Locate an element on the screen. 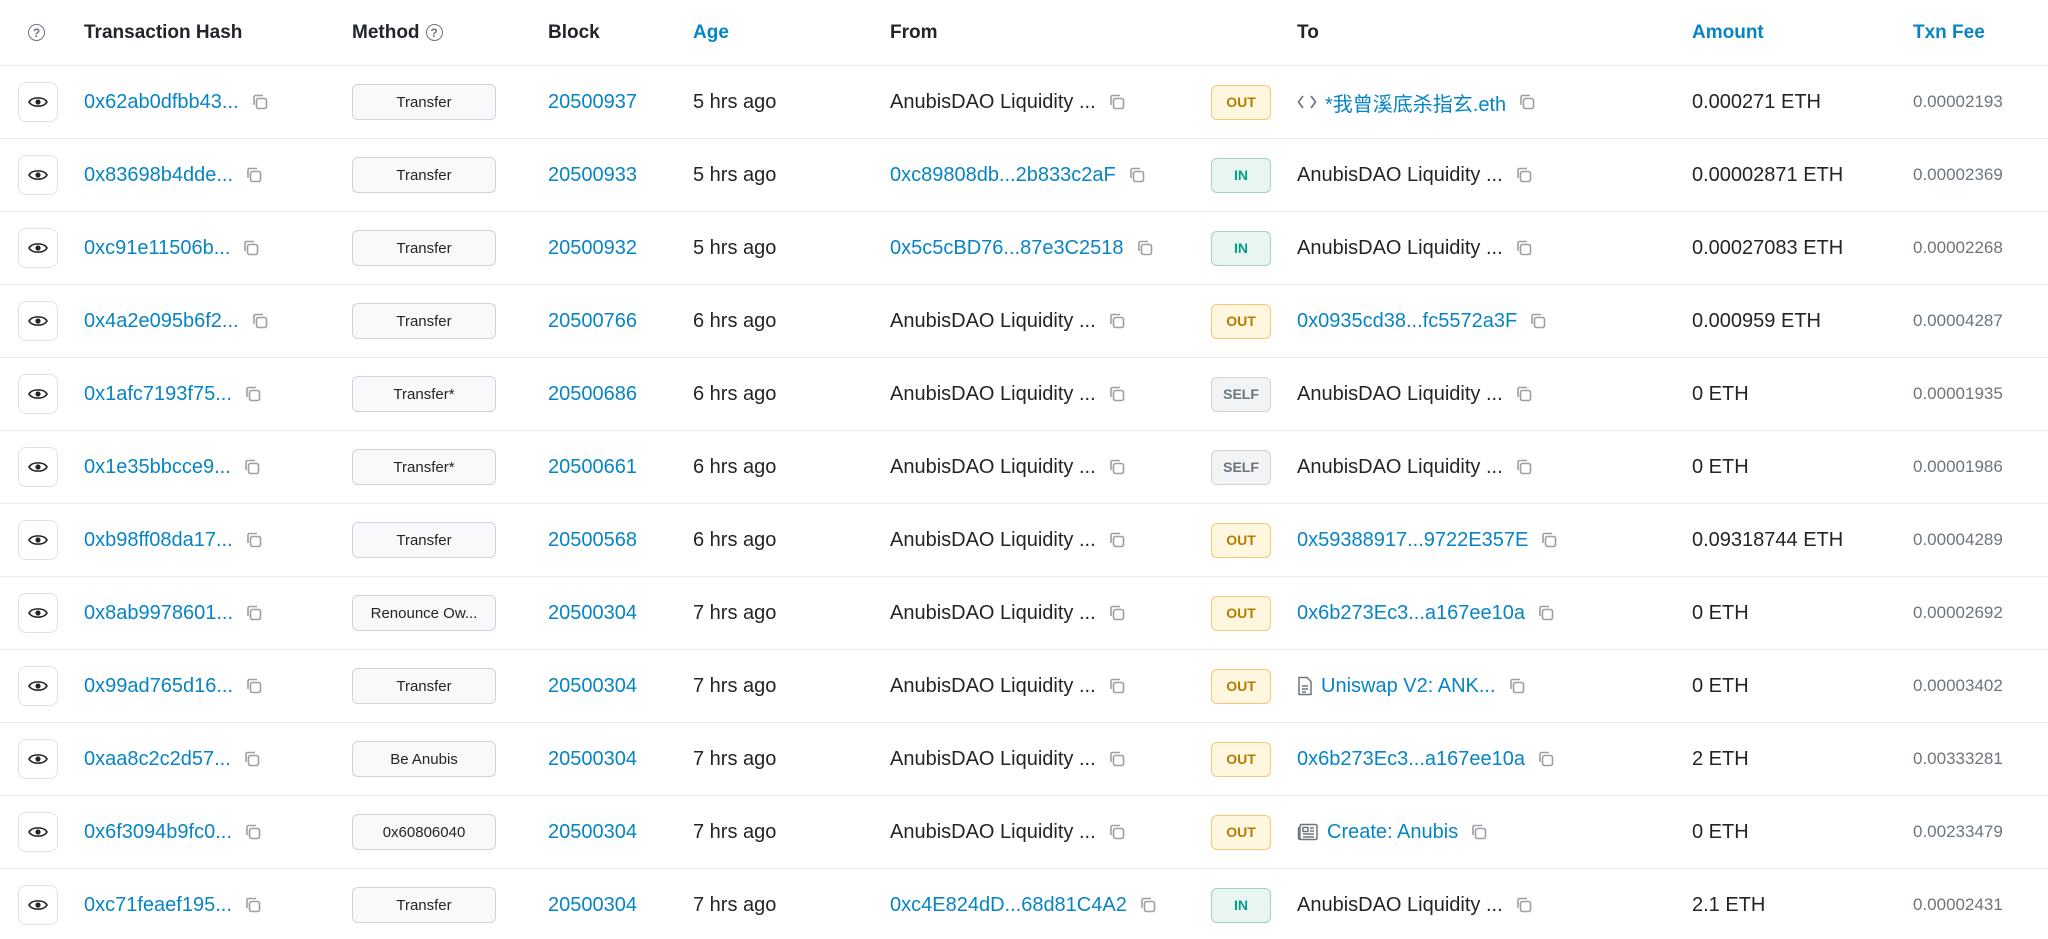  block-link: 20500661 is located at coordinates (592, 467).